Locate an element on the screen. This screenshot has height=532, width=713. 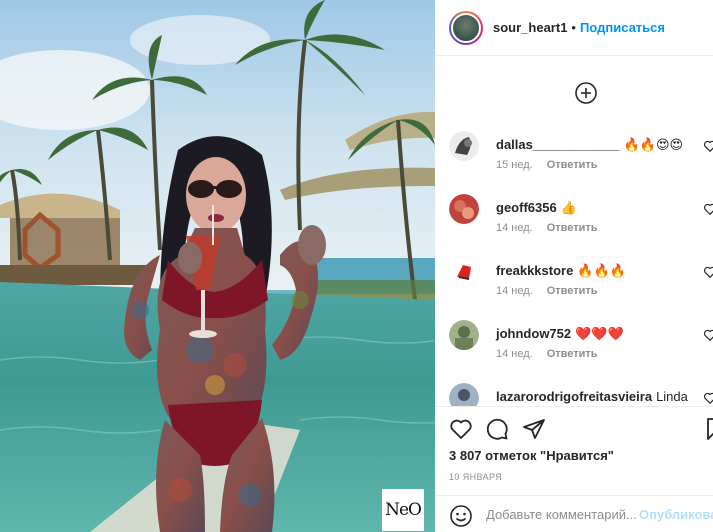
comment-item: freakkkstore 🔥🔥🔥 14 нед. Ответить is located at coordinates (581, 285).